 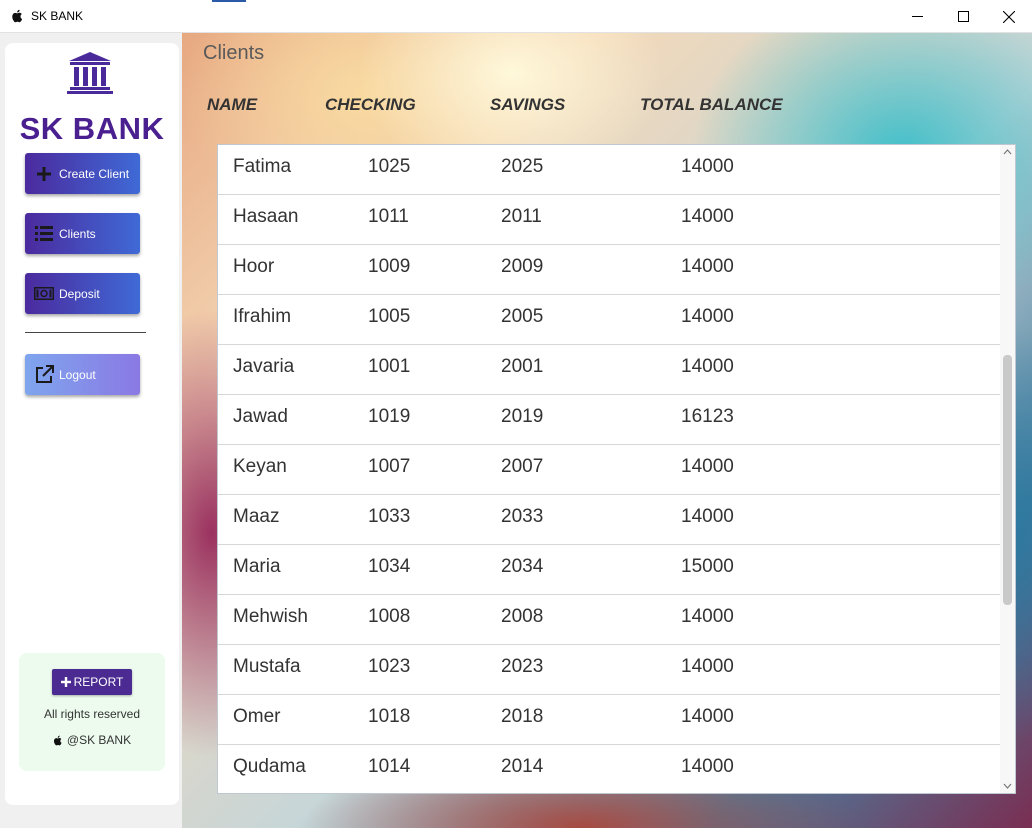 What do you see at coordinates (267, 666) in the screenshot?
I see `cell-name: Mustafa` at bounding box center [267, 666].